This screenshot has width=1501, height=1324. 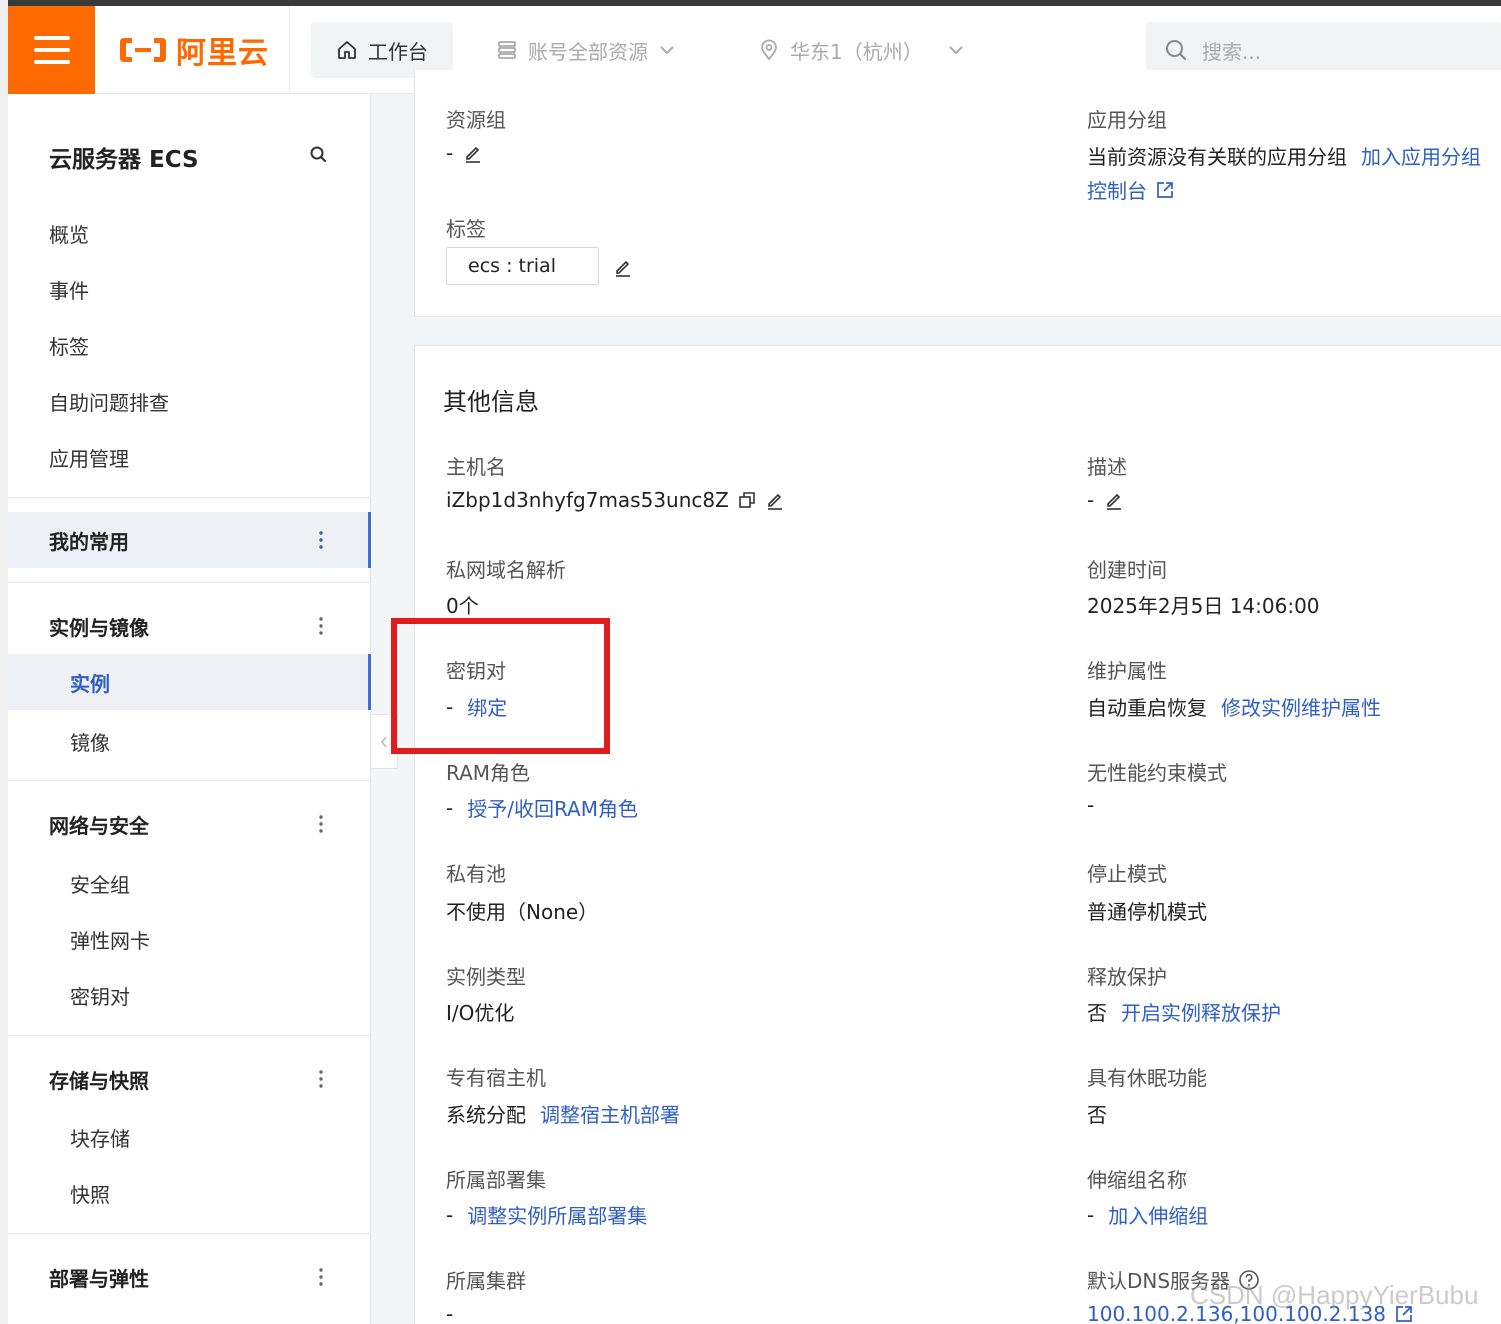 What do you see at coordinates (522, 912) in the screenshot?
I see `private-pool-value: 不使用（None）` at bounding box center [522, 912].